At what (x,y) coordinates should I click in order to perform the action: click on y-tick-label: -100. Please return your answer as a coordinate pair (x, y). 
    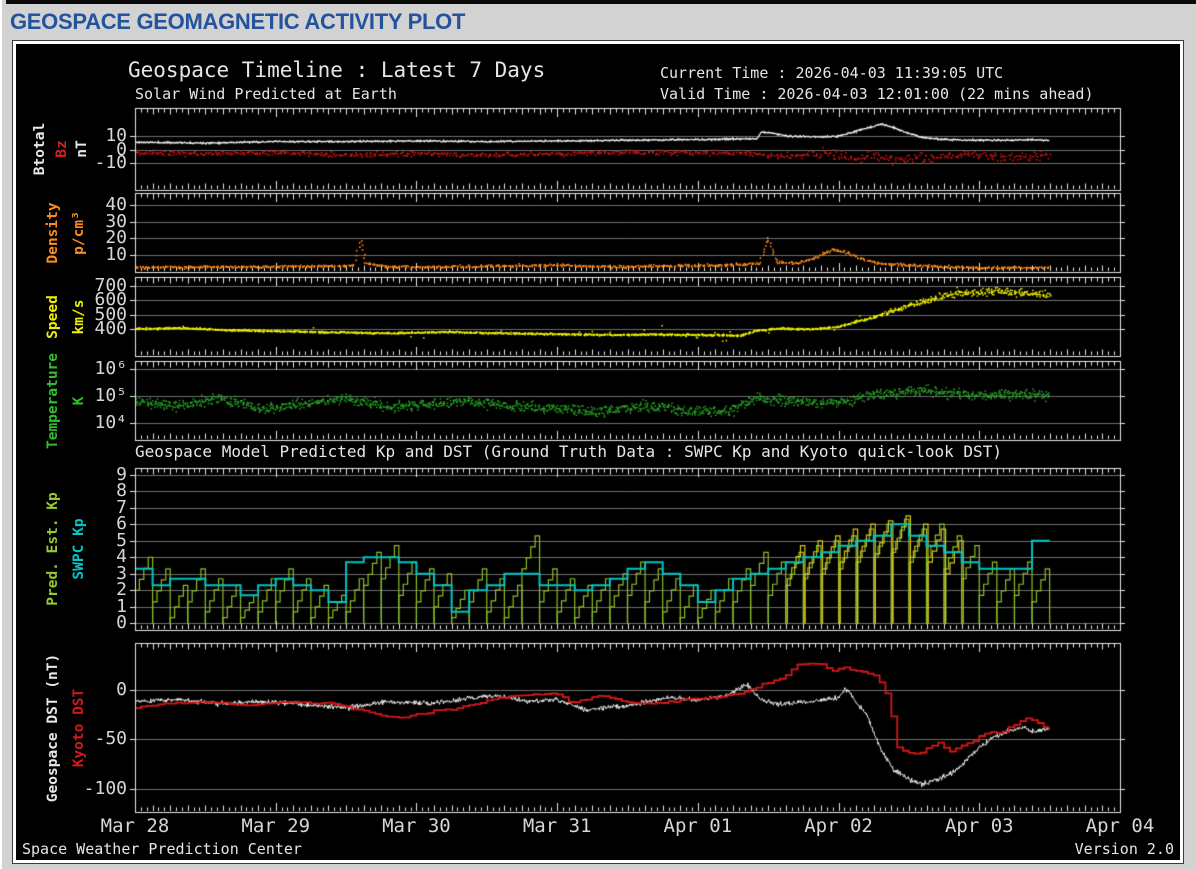
    Looking at the image, I should click on (105, 789).